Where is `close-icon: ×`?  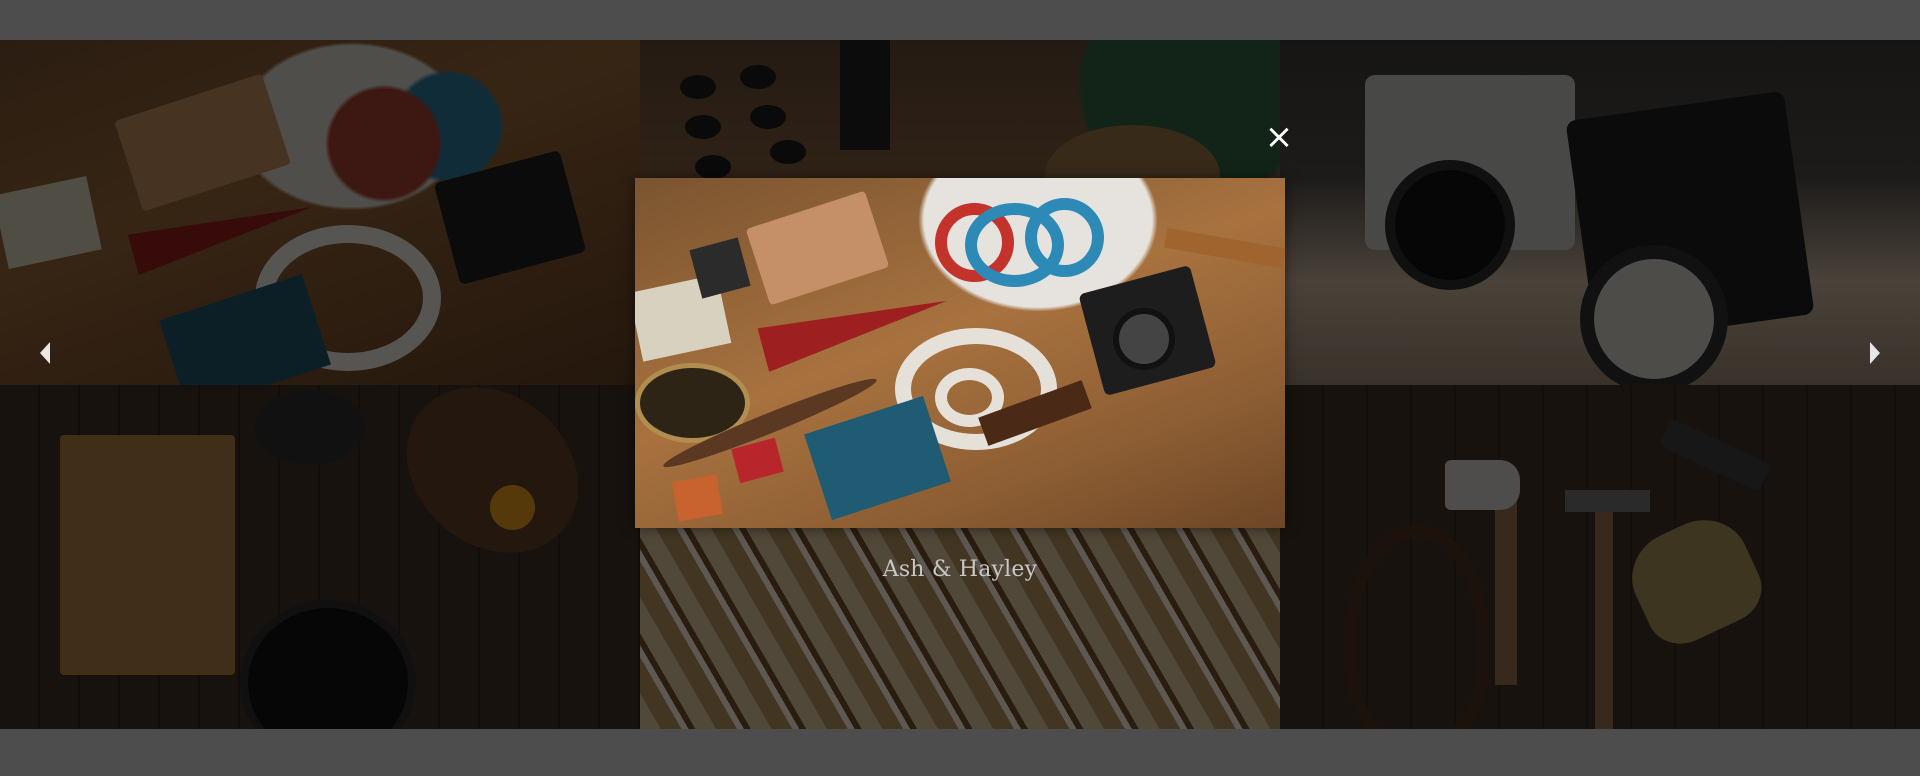
close-icon: × is located at coordinates (1279, 137).